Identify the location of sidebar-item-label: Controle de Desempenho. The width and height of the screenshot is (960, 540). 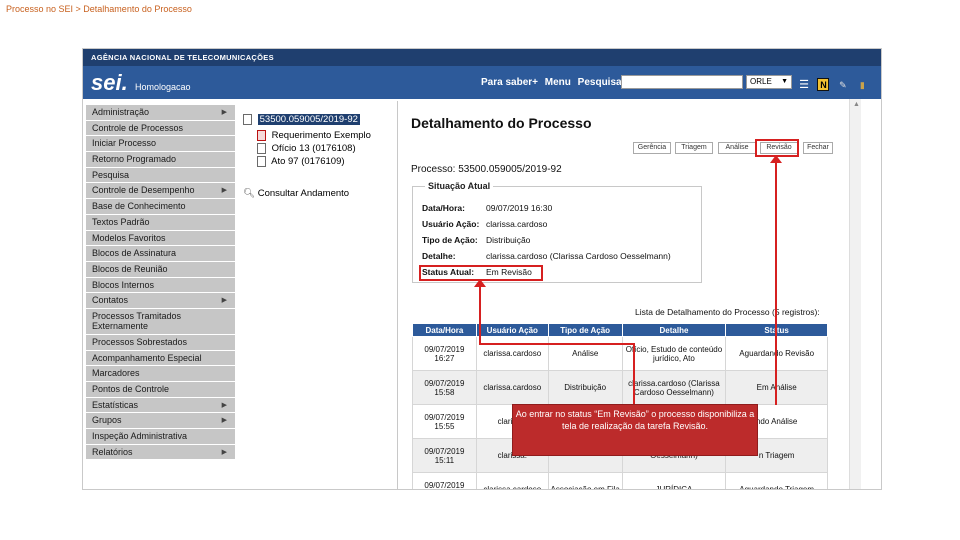
(143, 190).